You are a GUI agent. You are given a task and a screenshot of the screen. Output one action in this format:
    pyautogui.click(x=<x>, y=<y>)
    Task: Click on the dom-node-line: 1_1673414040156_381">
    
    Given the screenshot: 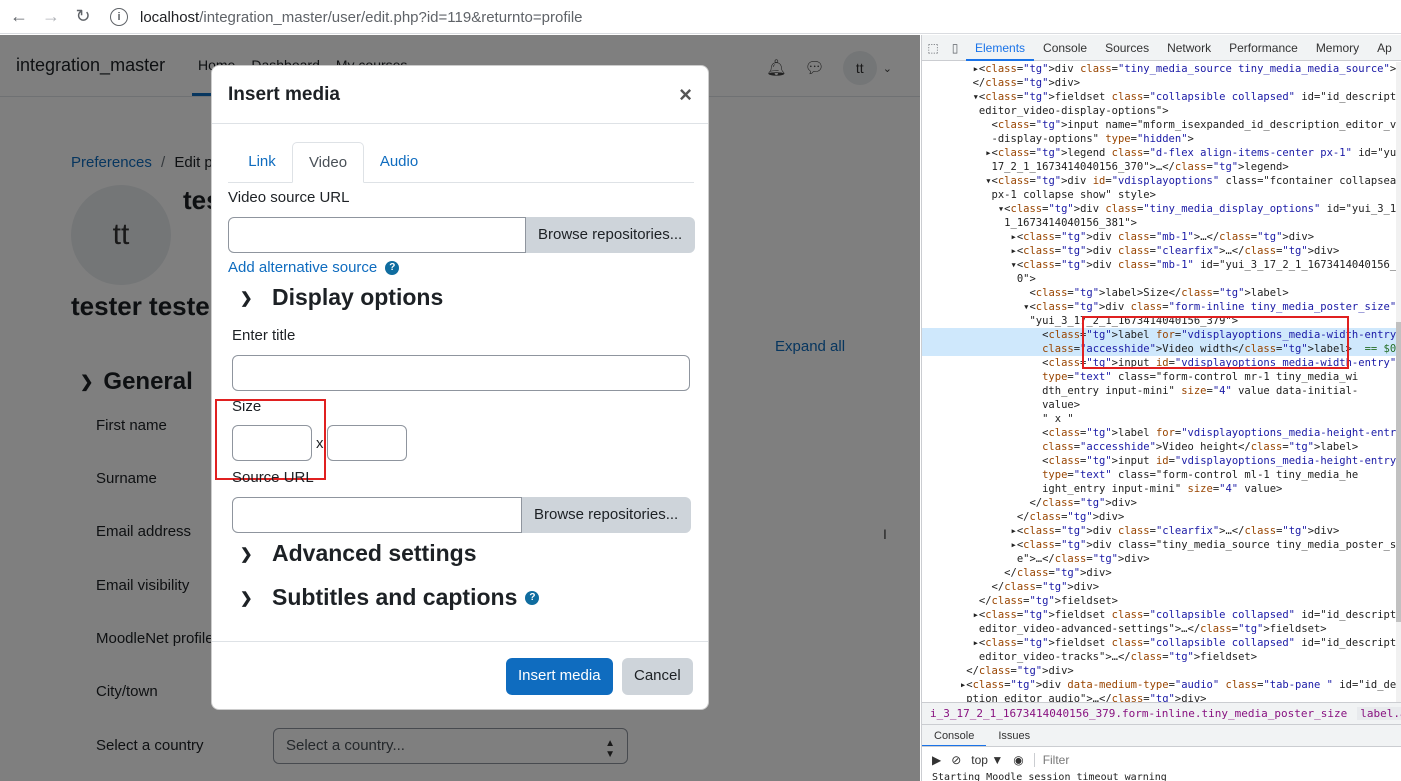 What is the action you would take?
    pyautogui.click(x=1159, y=223)
    